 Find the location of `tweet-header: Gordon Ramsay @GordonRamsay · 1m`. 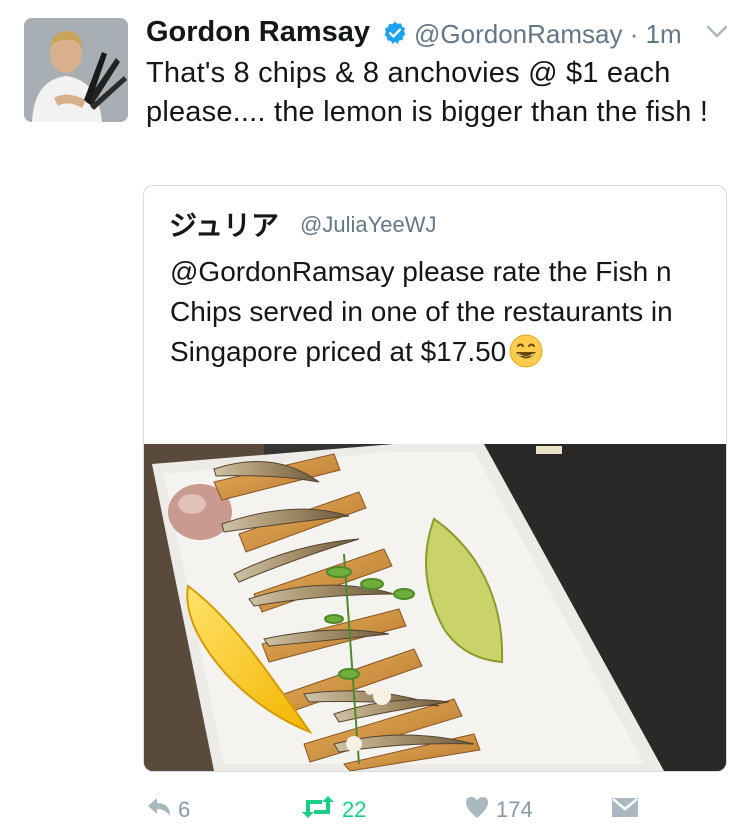

tweet-header: Gordon Ramsay @GordonRamsay · 1m is located at coordinates (438, 34).